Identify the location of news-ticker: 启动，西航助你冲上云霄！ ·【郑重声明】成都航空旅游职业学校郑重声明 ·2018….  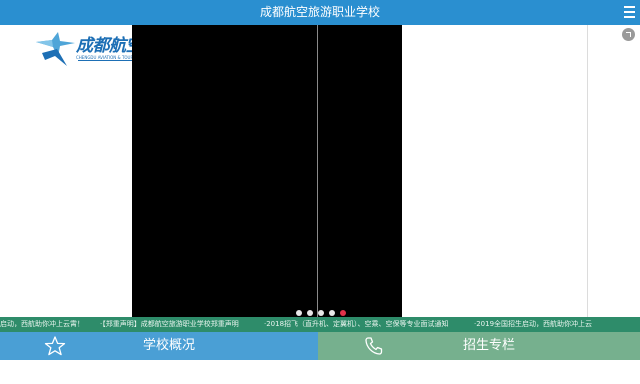
(320, 324).